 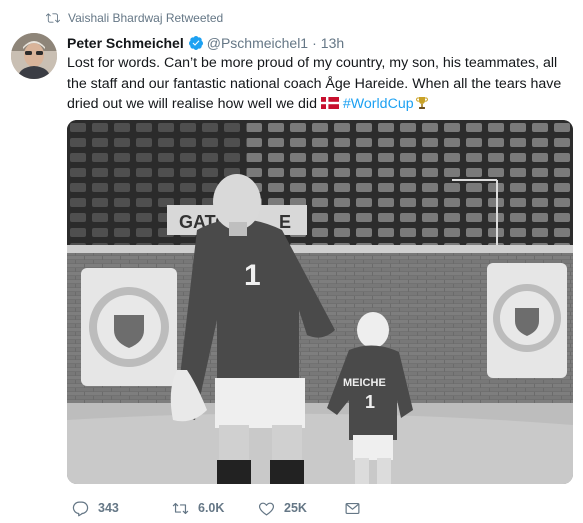 I want to click on retweet-count: 6.0K, so click(x=211, y=508).